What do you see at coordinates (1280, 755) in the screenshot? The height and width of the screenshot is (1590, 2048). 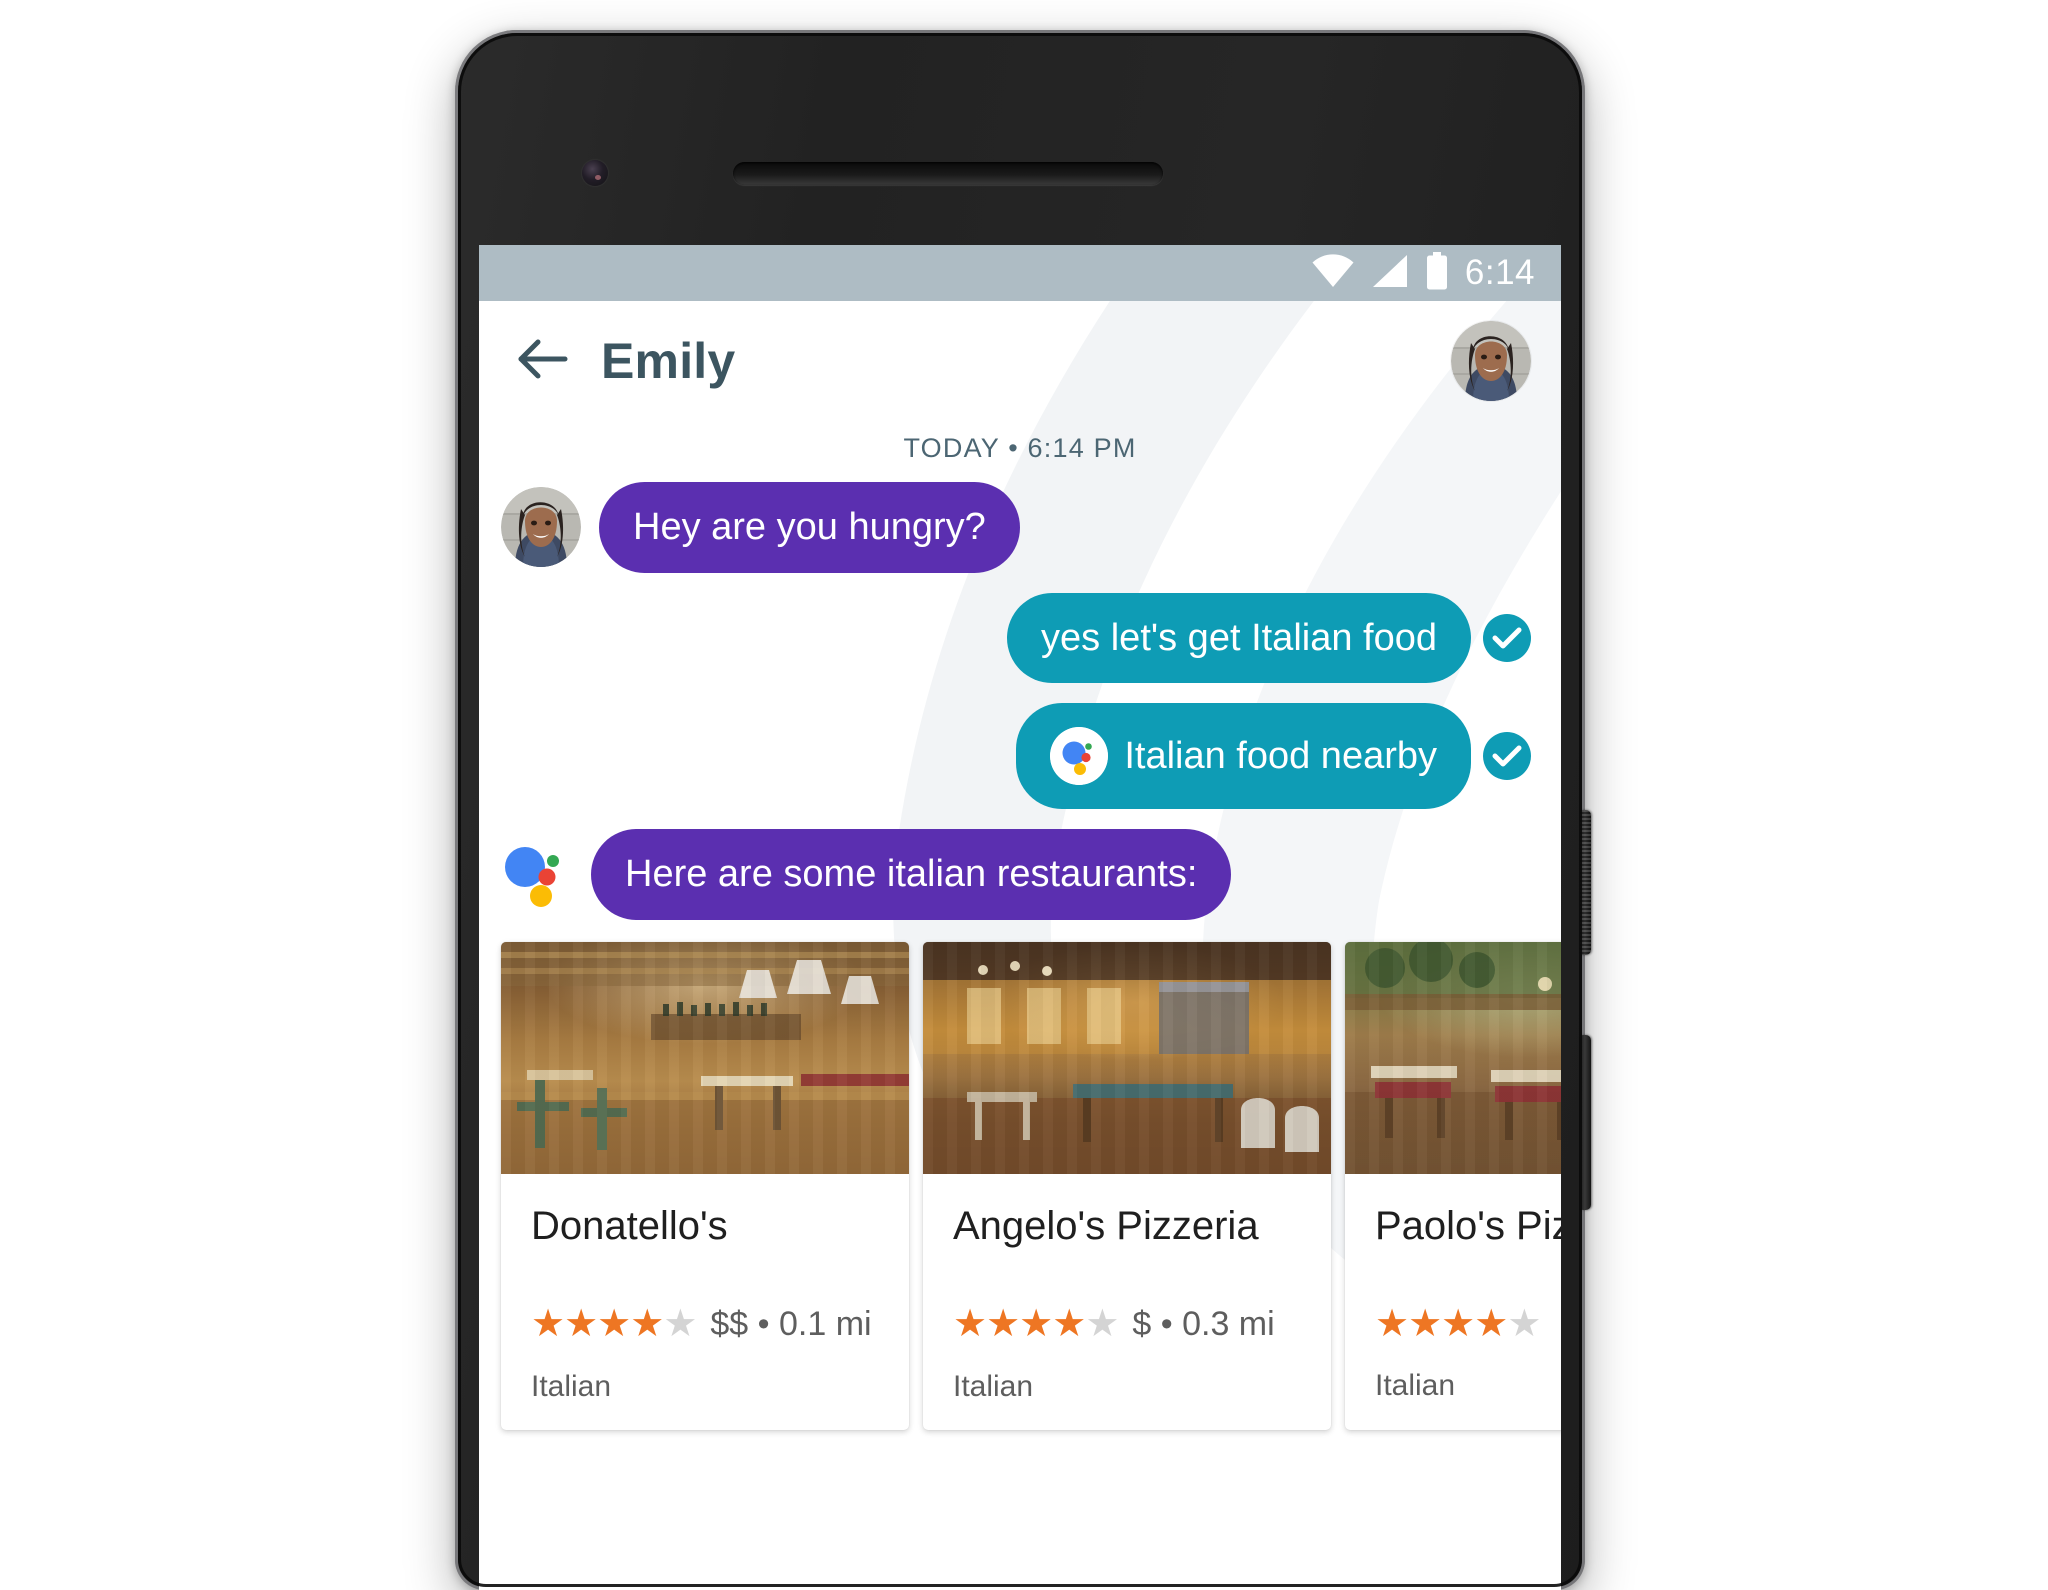 I see `message-text: Italian food nearby` at bounding box center [1280, 755].